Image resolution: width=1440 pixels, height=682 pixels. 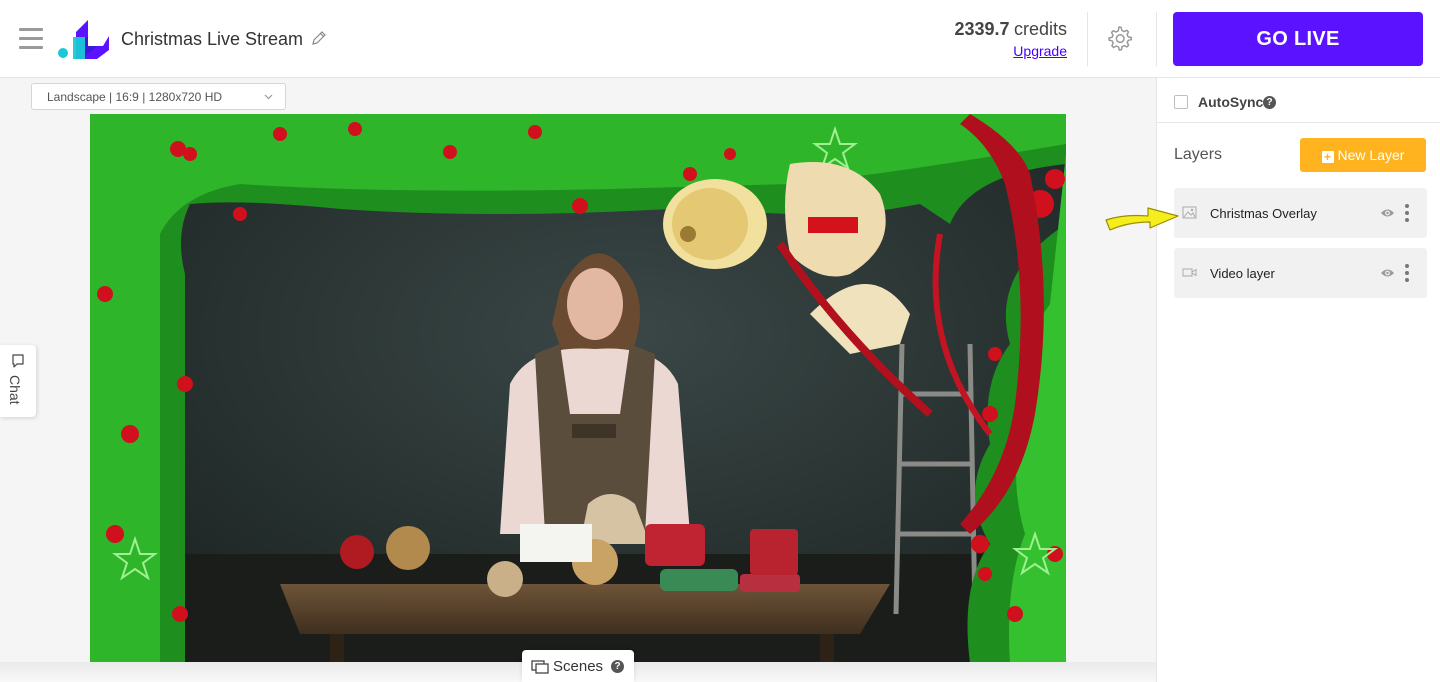 What do you see at coordinates (1189, 212) in the screenshot?
I see `image-icon` at bounding box center [1189, 212].